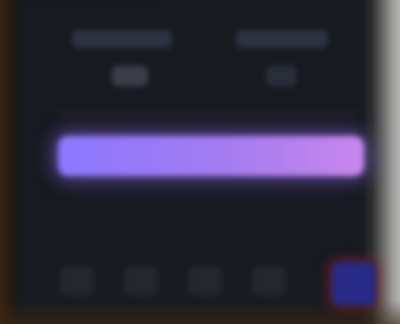  Describe the element at coordinates (122, 39) in the screenshot. I see `stat-left-label` at that location.